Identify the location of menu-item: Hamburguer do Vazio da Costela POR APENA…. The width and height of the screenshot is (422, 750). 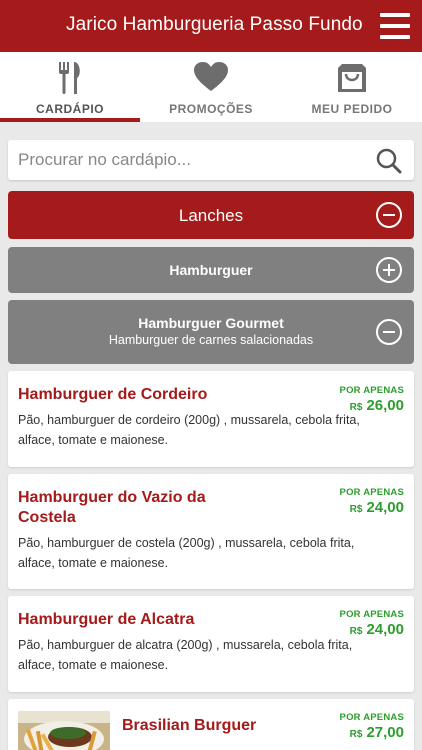
(211, 531).